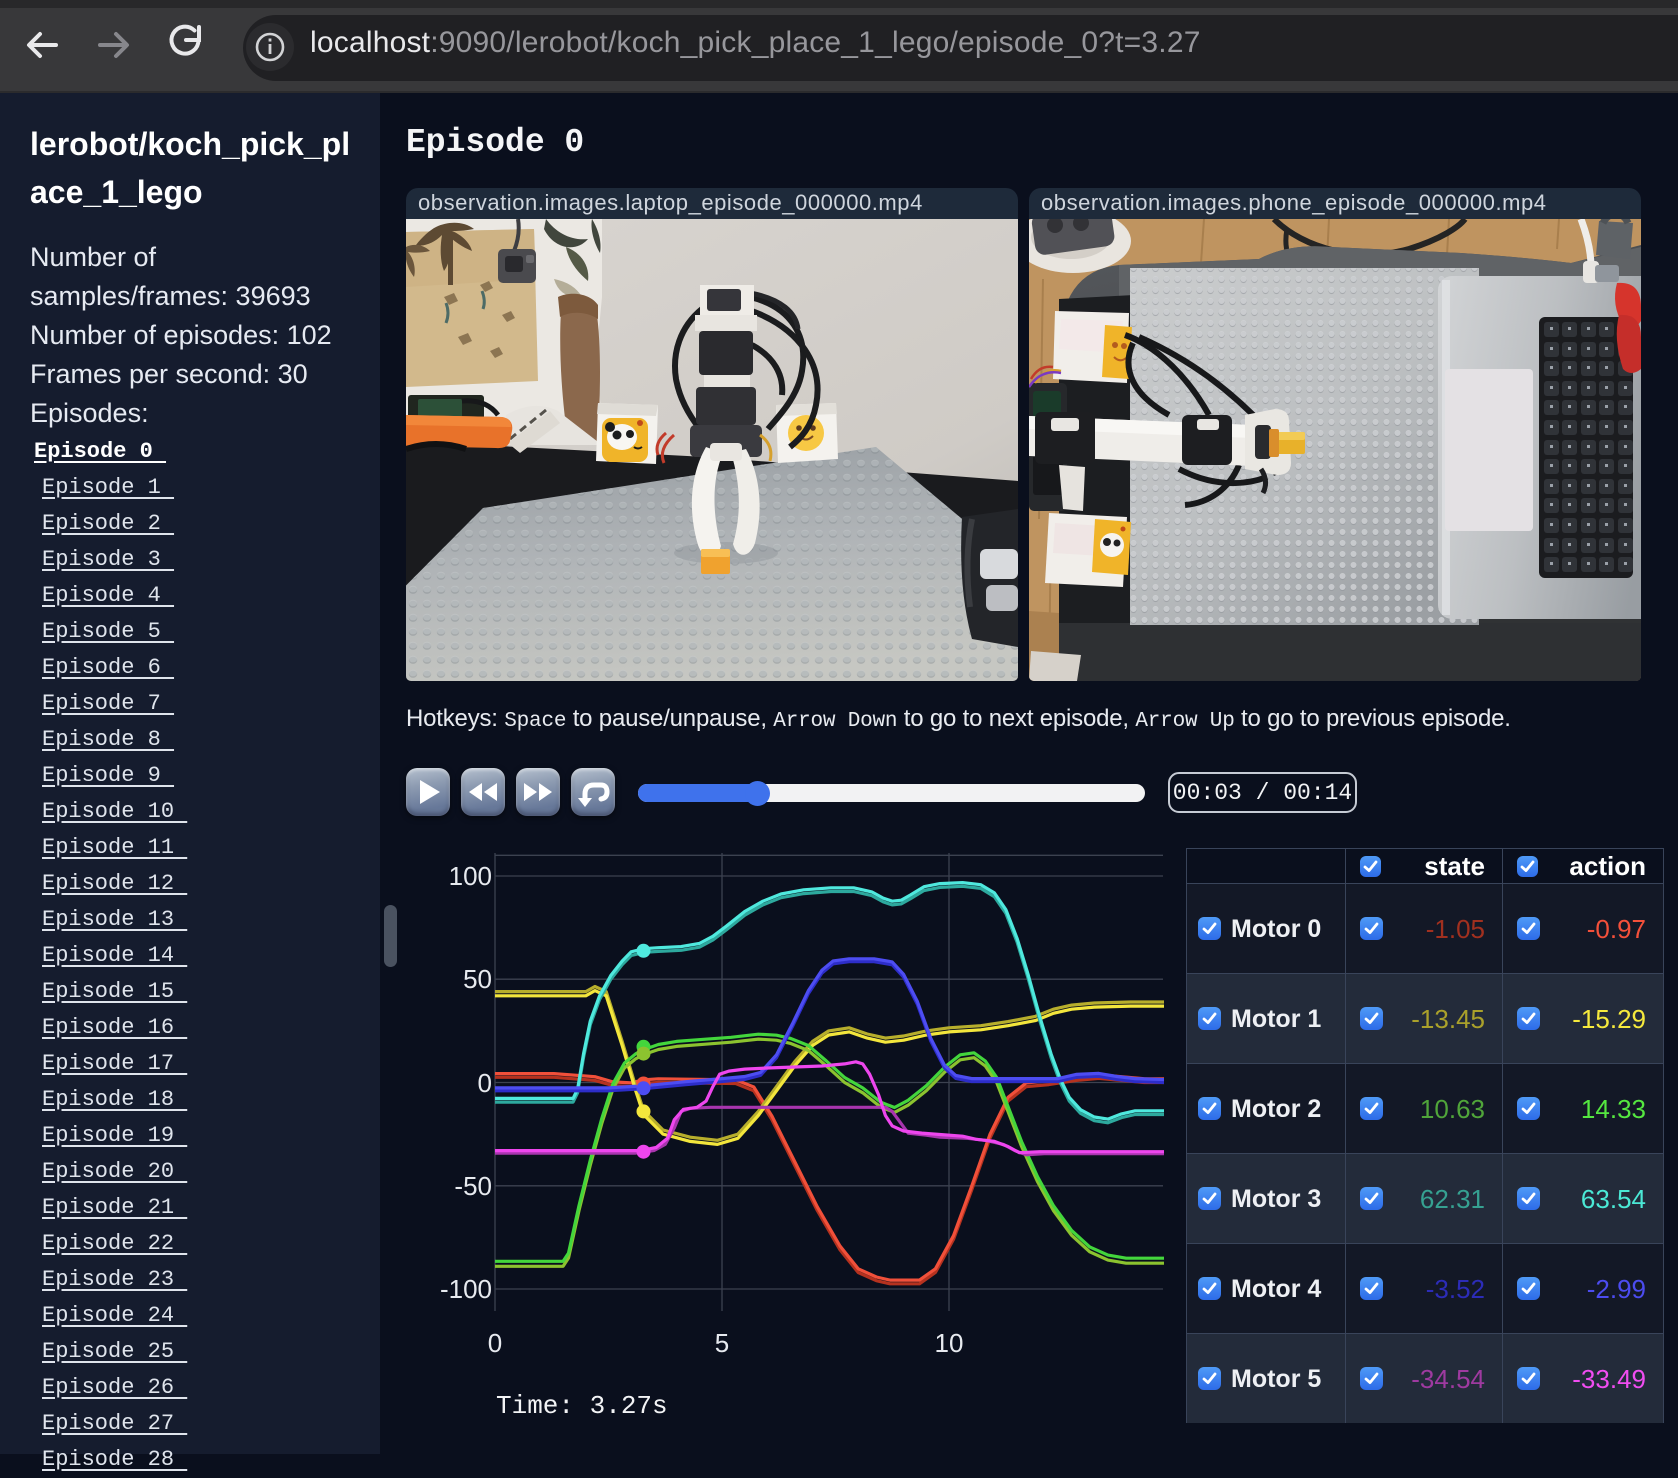 This screenshot has height=1478, width=1678. I want to click on svg-text: 5, so click(722, 1343).